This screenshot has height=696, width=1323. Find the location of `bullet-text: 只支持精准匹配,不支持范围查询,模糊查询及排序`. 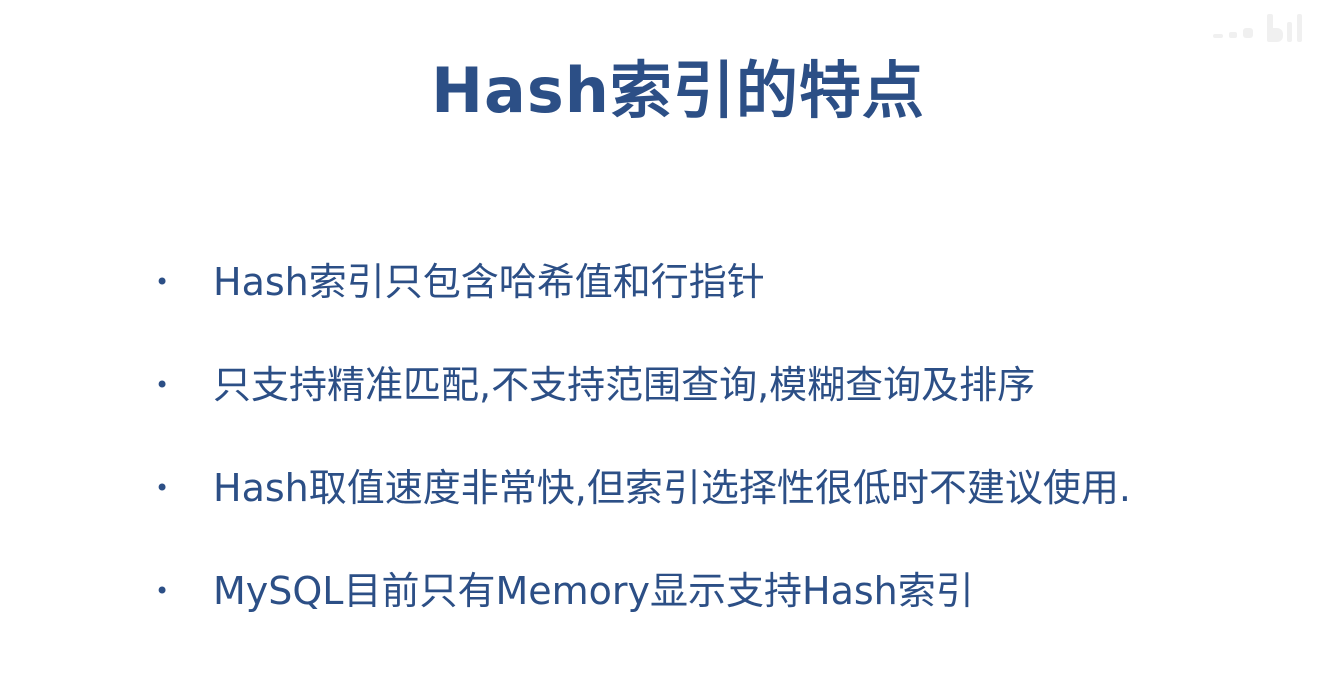

bullet-text: 只支持精准匹配,不支持范围查询,模糊查询及排序 is located at coordinates (624, 385).